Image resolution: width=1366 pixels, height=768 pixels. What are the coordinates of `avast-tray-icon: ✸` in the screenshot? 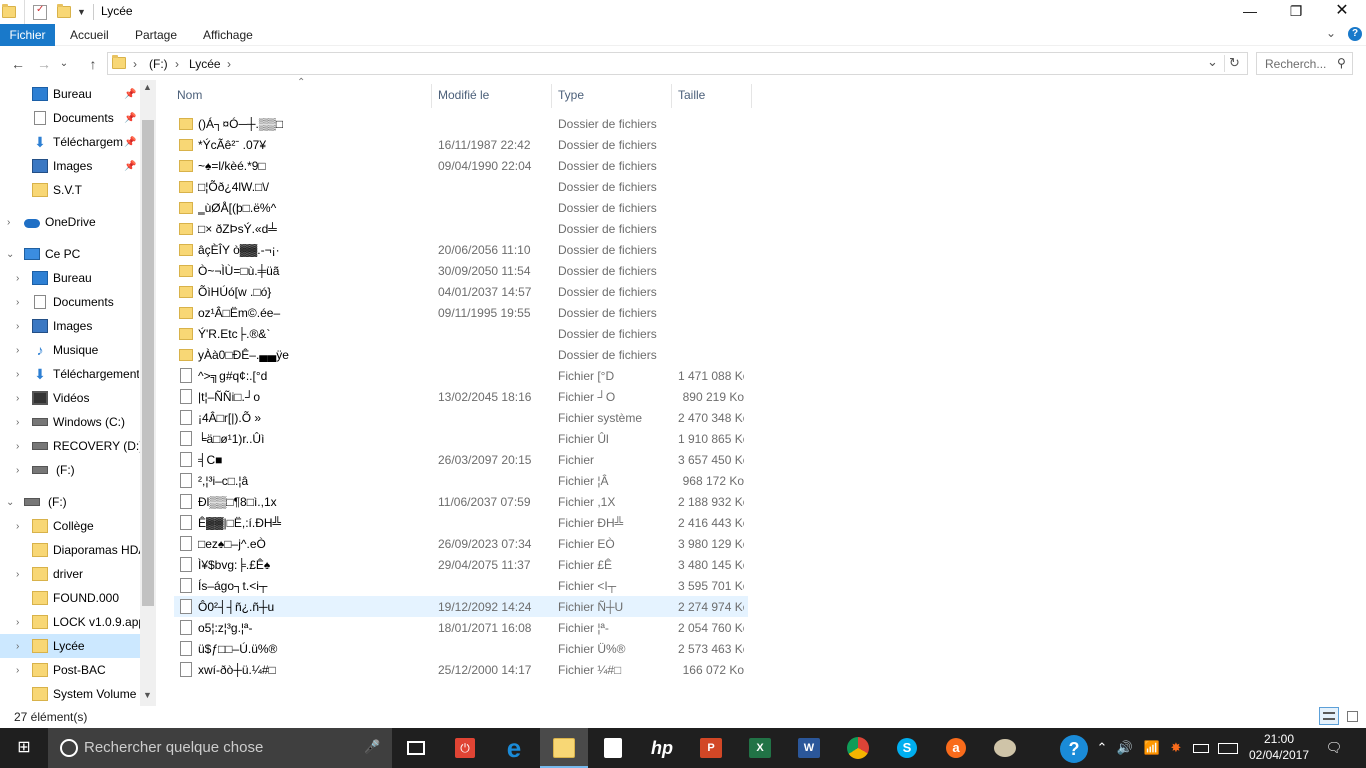 It's located at (1176, 748).